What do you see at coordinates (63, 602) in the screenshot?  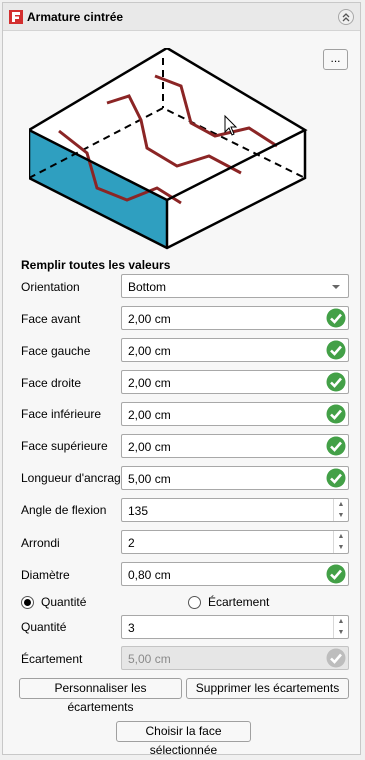 I see `quantite-radio-label: Quantité` at bounding box center [63, 602].